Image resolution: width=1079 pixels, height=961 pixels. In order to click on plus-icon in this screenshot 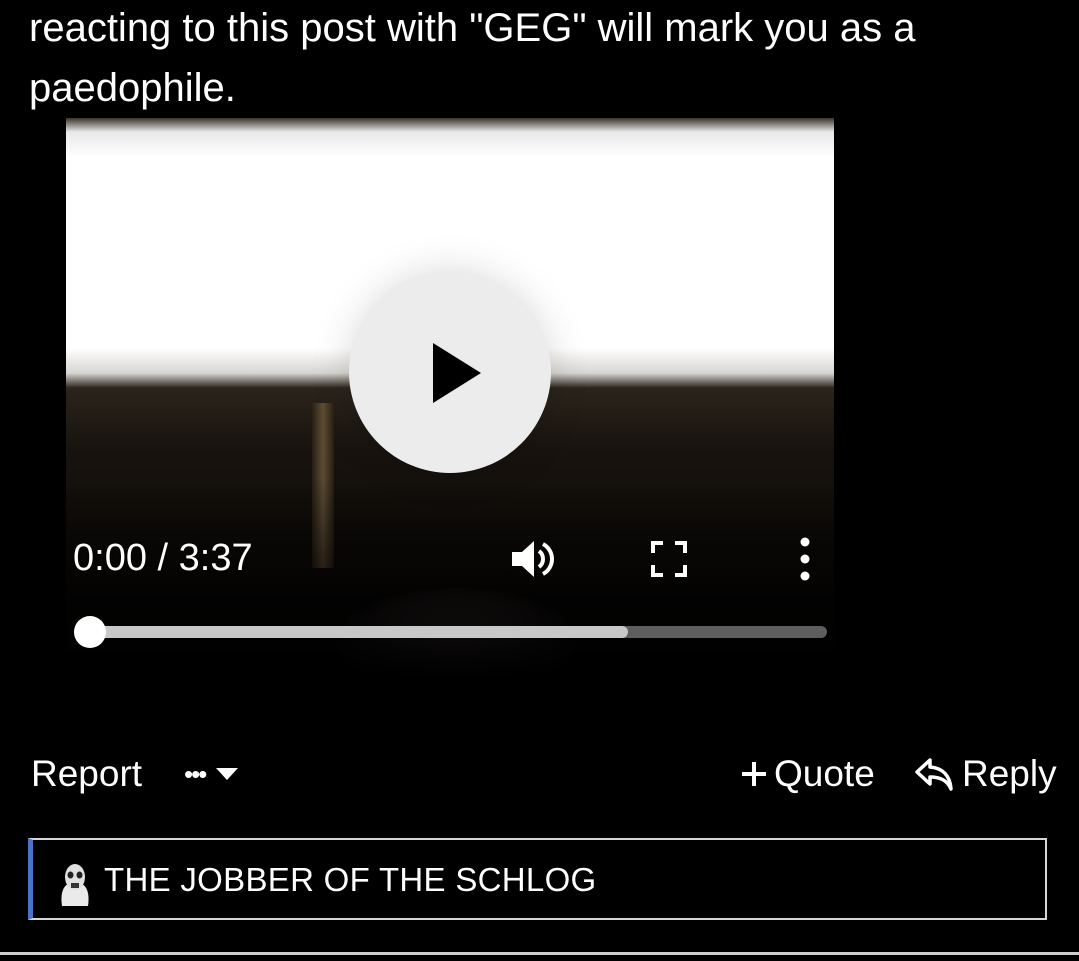, I will do `click(754, 774)`.